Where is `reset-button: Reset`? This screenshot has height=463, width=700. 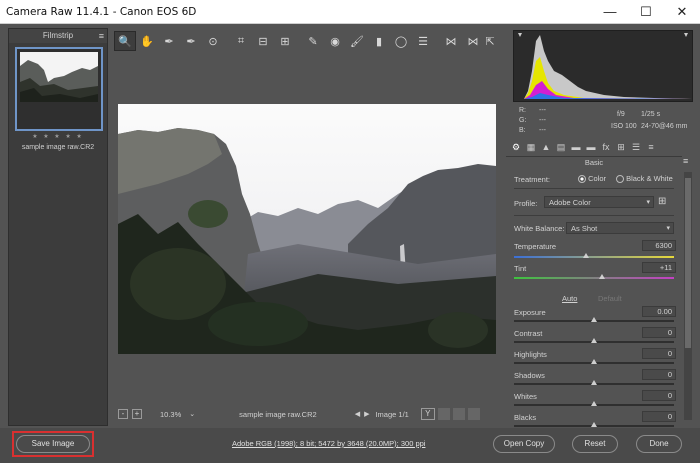
reset-button: Reset is located at coordinates (595, 444).